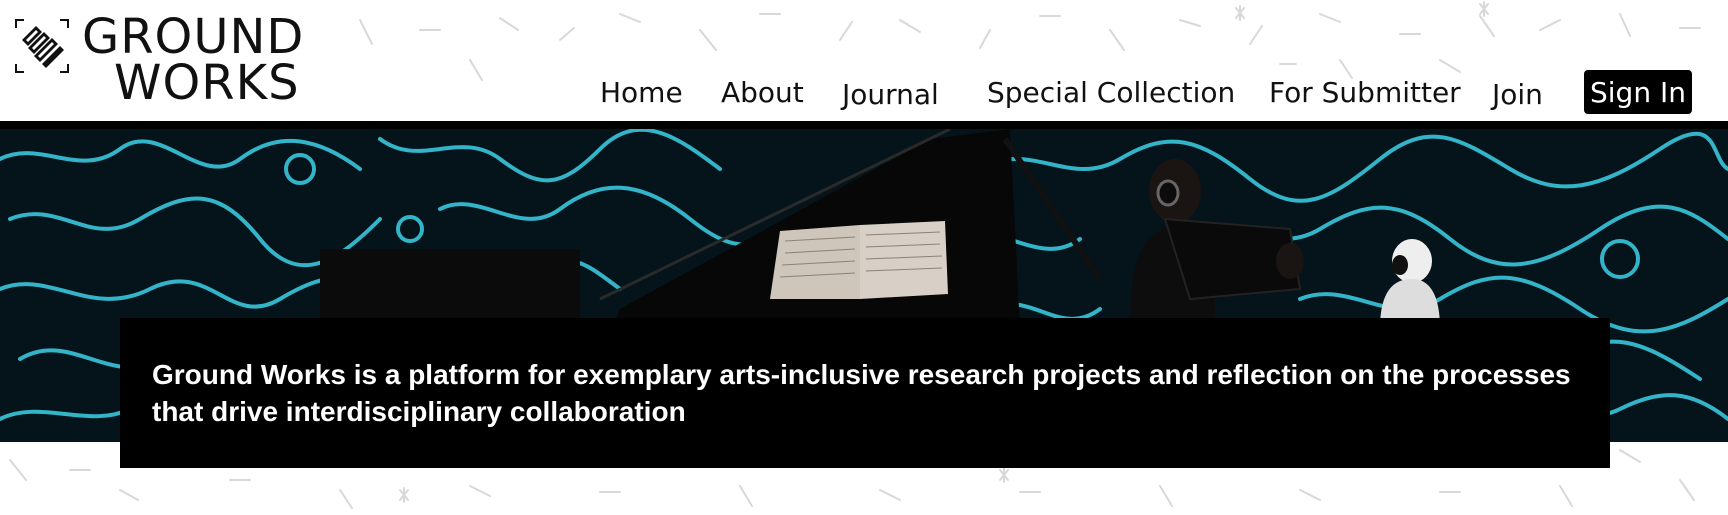  What do you see at coordinates (1111, 92) in the screenshot?
I see `nav-special-collection: Special Collection` at bounding box center [1111, 92].